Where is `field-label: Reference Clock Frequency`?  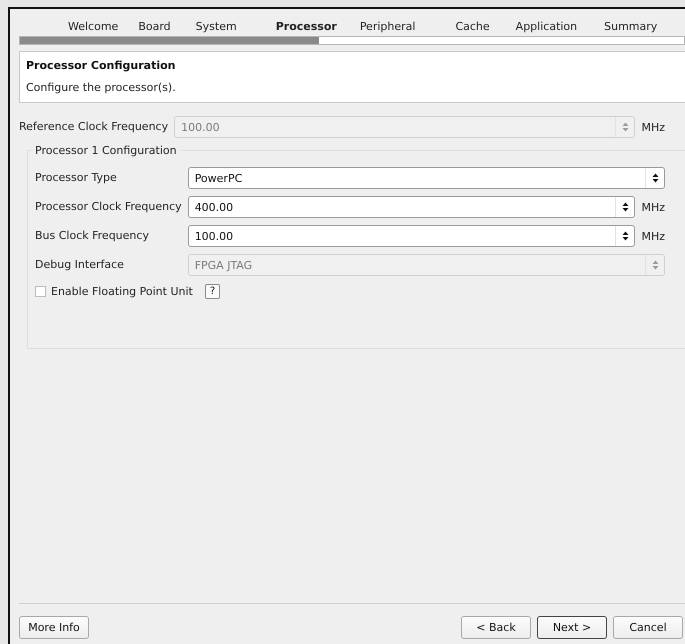 field-label: Reference Clock Frequency is located at coordinates (93, 127).